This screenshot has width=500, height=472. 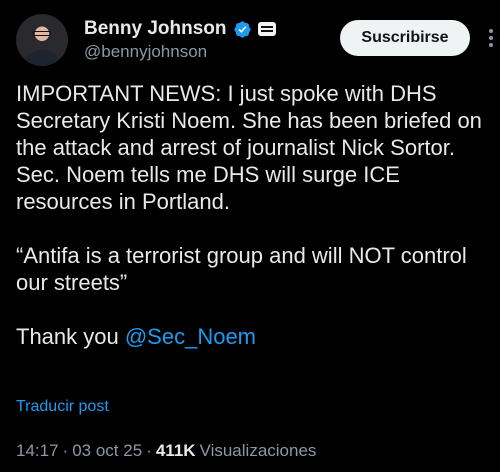 What do you see at coordinates (258, 451) in the screenshot?
I see `views-label: Visualizaciones` at bounding box center [258, 451].